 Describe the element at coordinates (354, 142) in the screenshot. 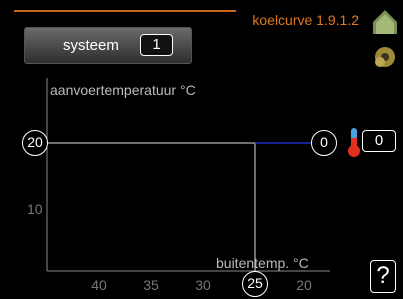

I see `thermometer-icon` at that location.